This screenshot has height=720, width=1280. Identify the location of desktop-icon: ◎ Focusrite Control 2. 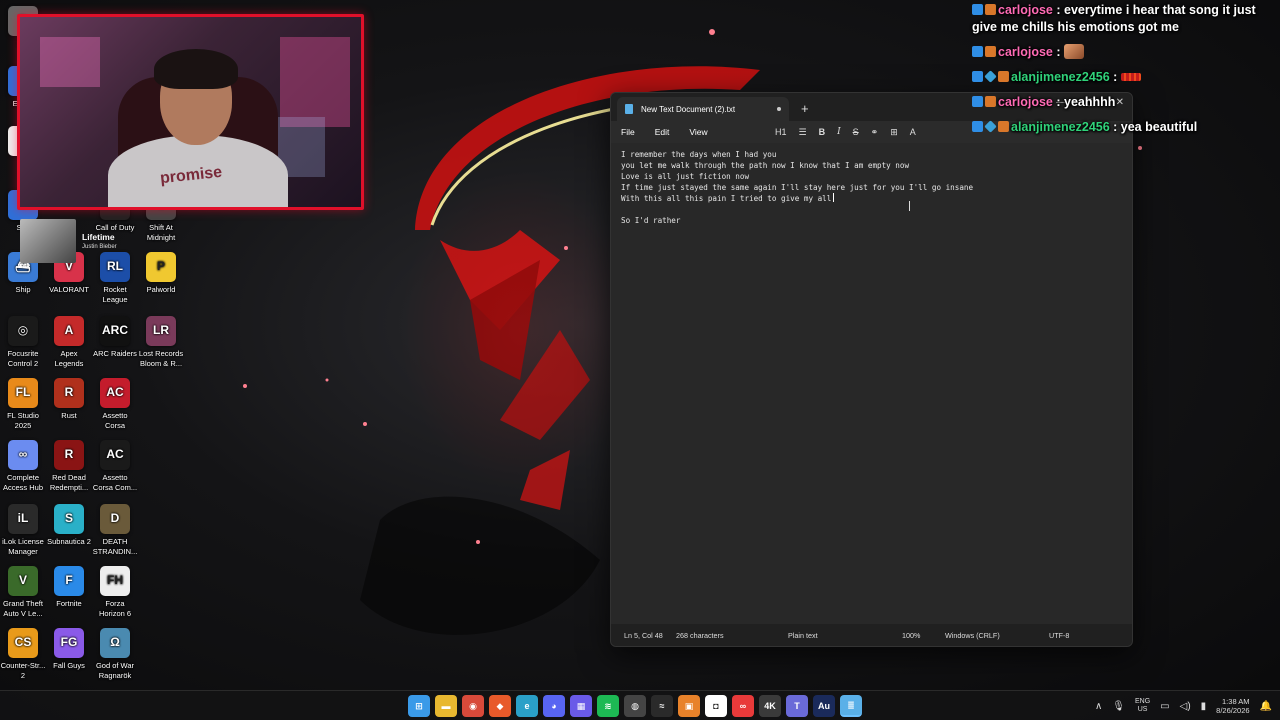
(23, 342).